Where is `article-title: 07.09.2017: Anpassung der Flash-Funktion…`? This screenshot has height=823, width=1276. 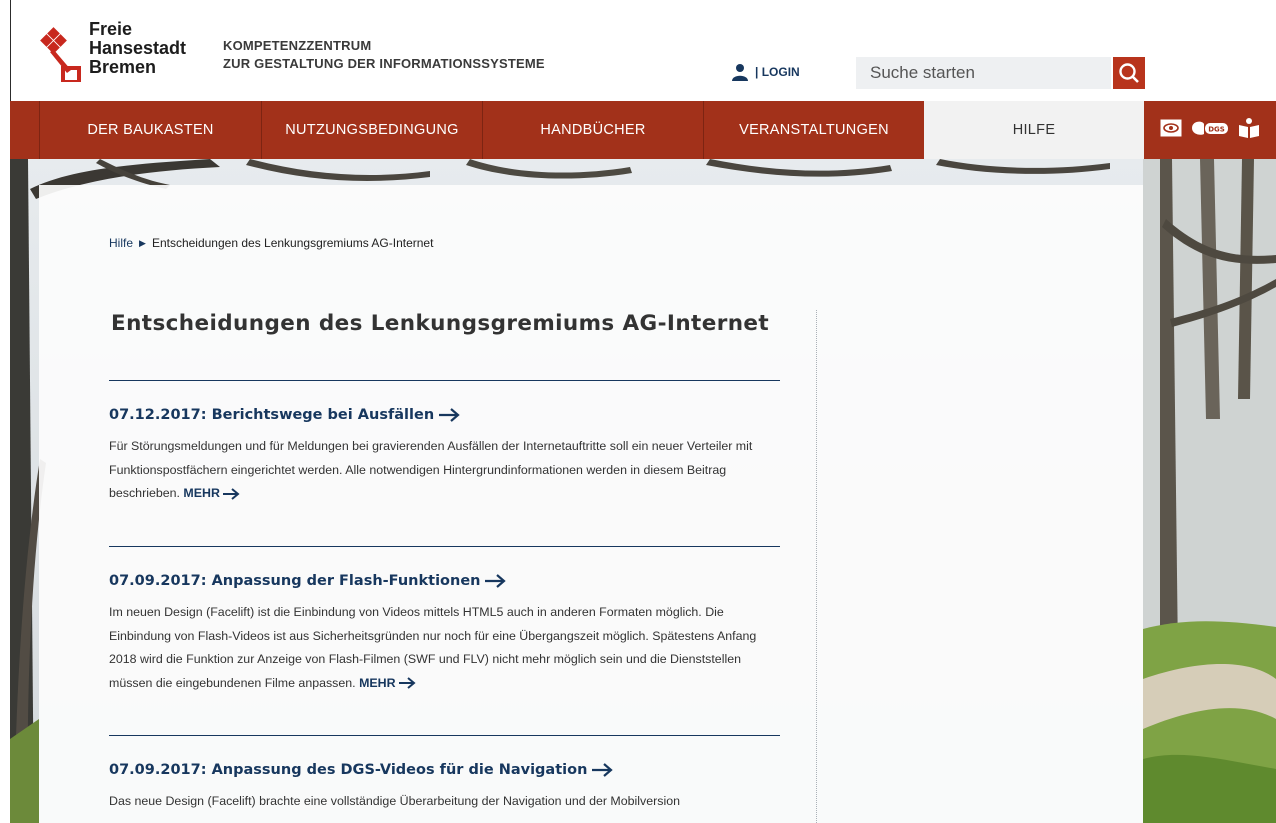 article-title: 07.09.2017: Anpassung der Flash-Funktion… is located at coordinates (295, 581).